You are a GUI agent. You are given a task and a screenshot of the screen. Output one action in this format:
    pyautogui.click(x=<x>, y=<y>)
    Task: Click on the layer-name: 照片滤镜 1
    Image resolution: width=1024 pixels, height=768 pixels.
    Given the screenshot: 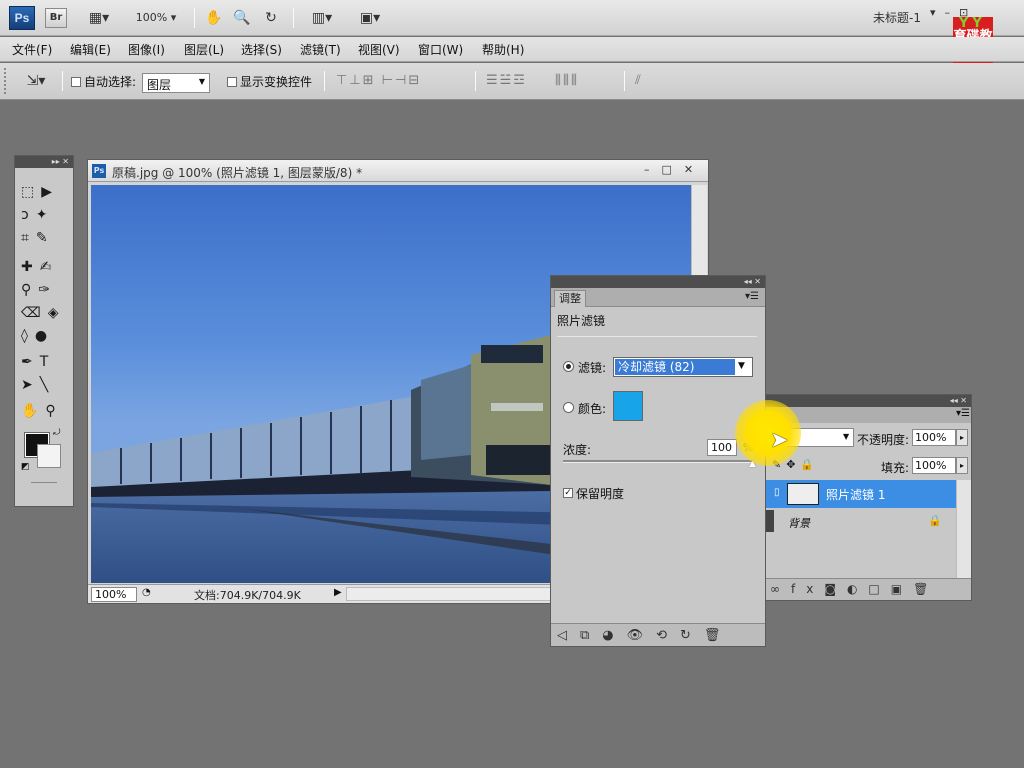 What is the action you would take?
    pyautogui.click(x=856, y=495)
    